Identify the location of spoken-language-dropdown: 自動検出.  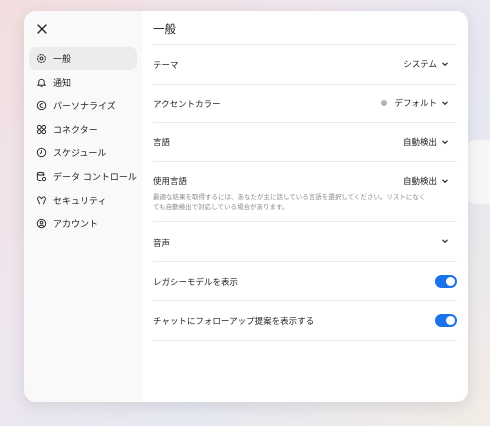
(426, 181).